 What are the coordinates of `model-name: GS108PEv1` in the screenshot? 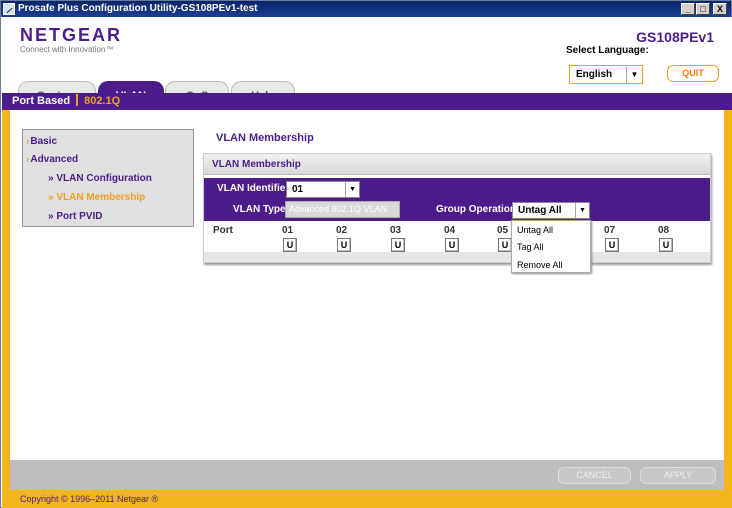 It's located at (675, 37).